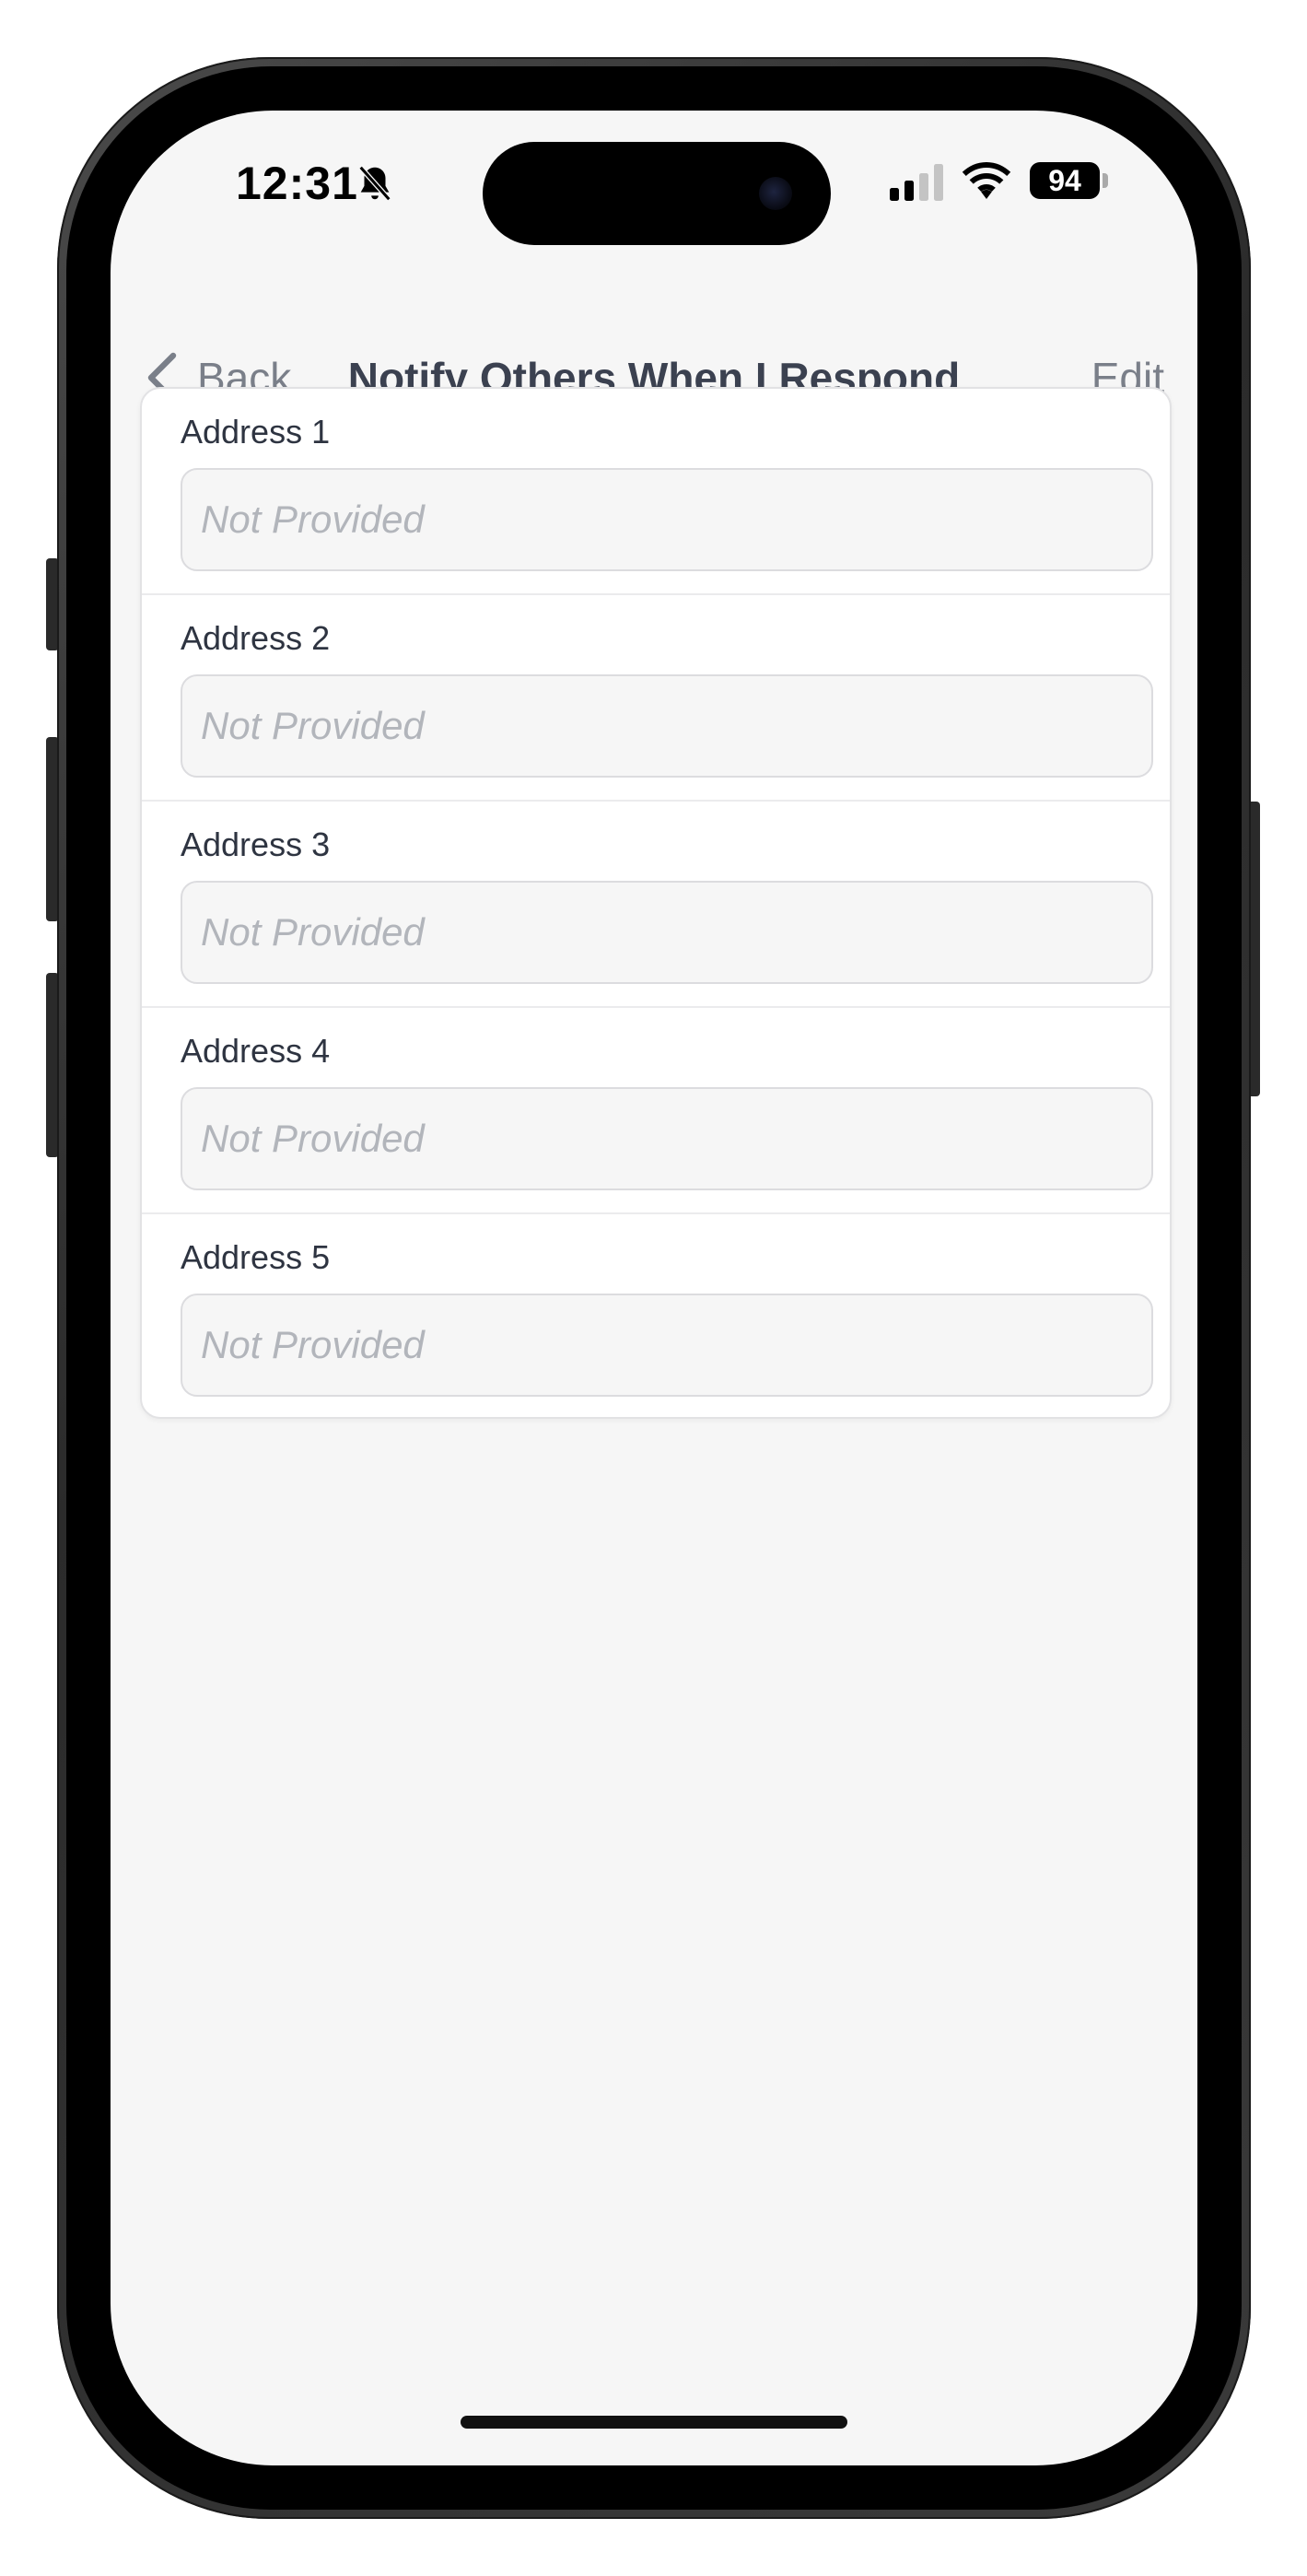 The height and width of the screenshot is (2576, 1307). I want to click on front-camera-icon, so click(775, 193).